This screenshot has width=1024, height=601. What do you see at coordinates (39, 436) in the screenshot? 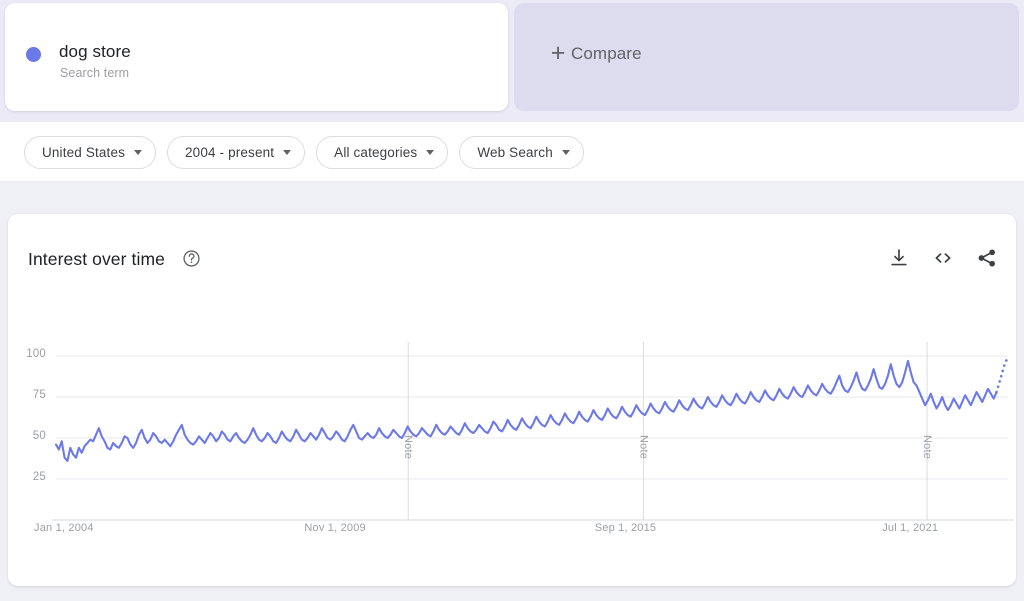
I see `y-axis-tick-label: 50` at bounding box center [39, 436].